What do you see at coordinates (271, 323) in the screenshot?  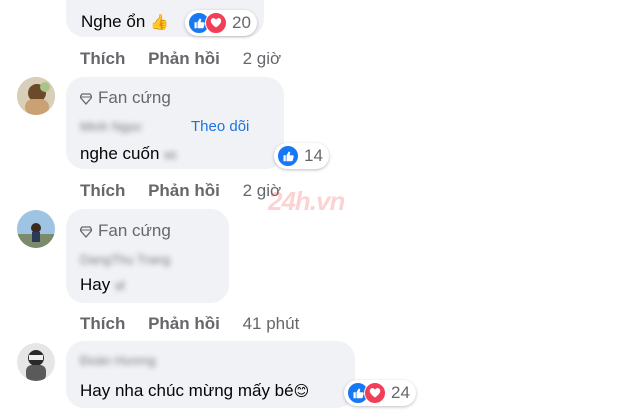 I see `comment-timestamp: 41 phút` at bounding box center [271, 323].